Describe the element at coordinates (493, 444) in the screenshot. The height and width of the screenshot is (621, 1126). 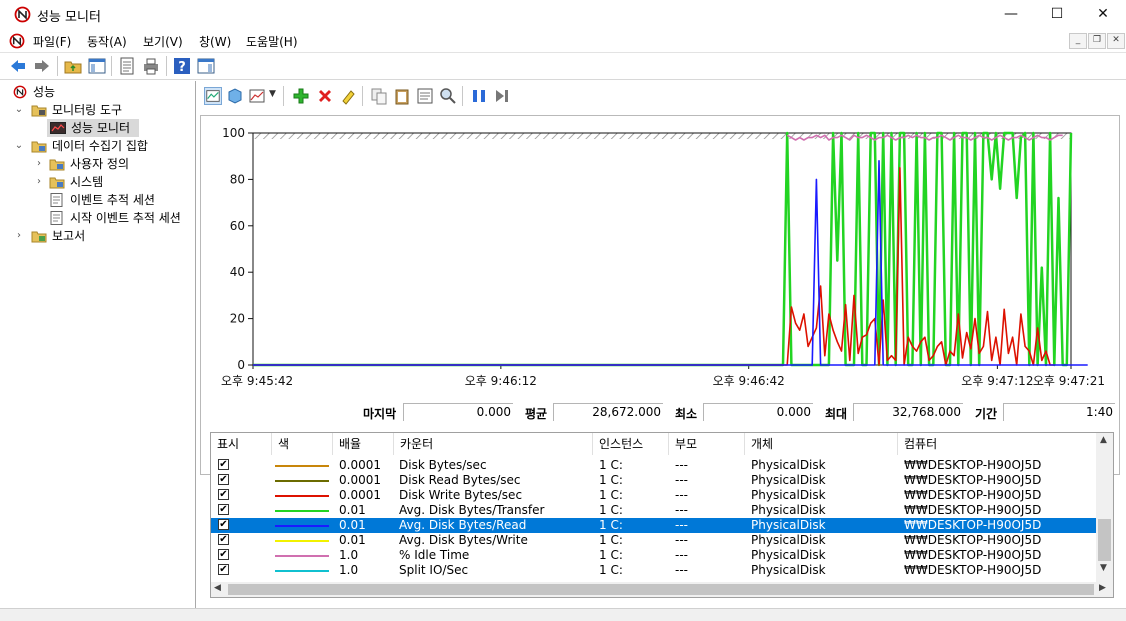
I see `column-header-counter: 카운터` at that location.